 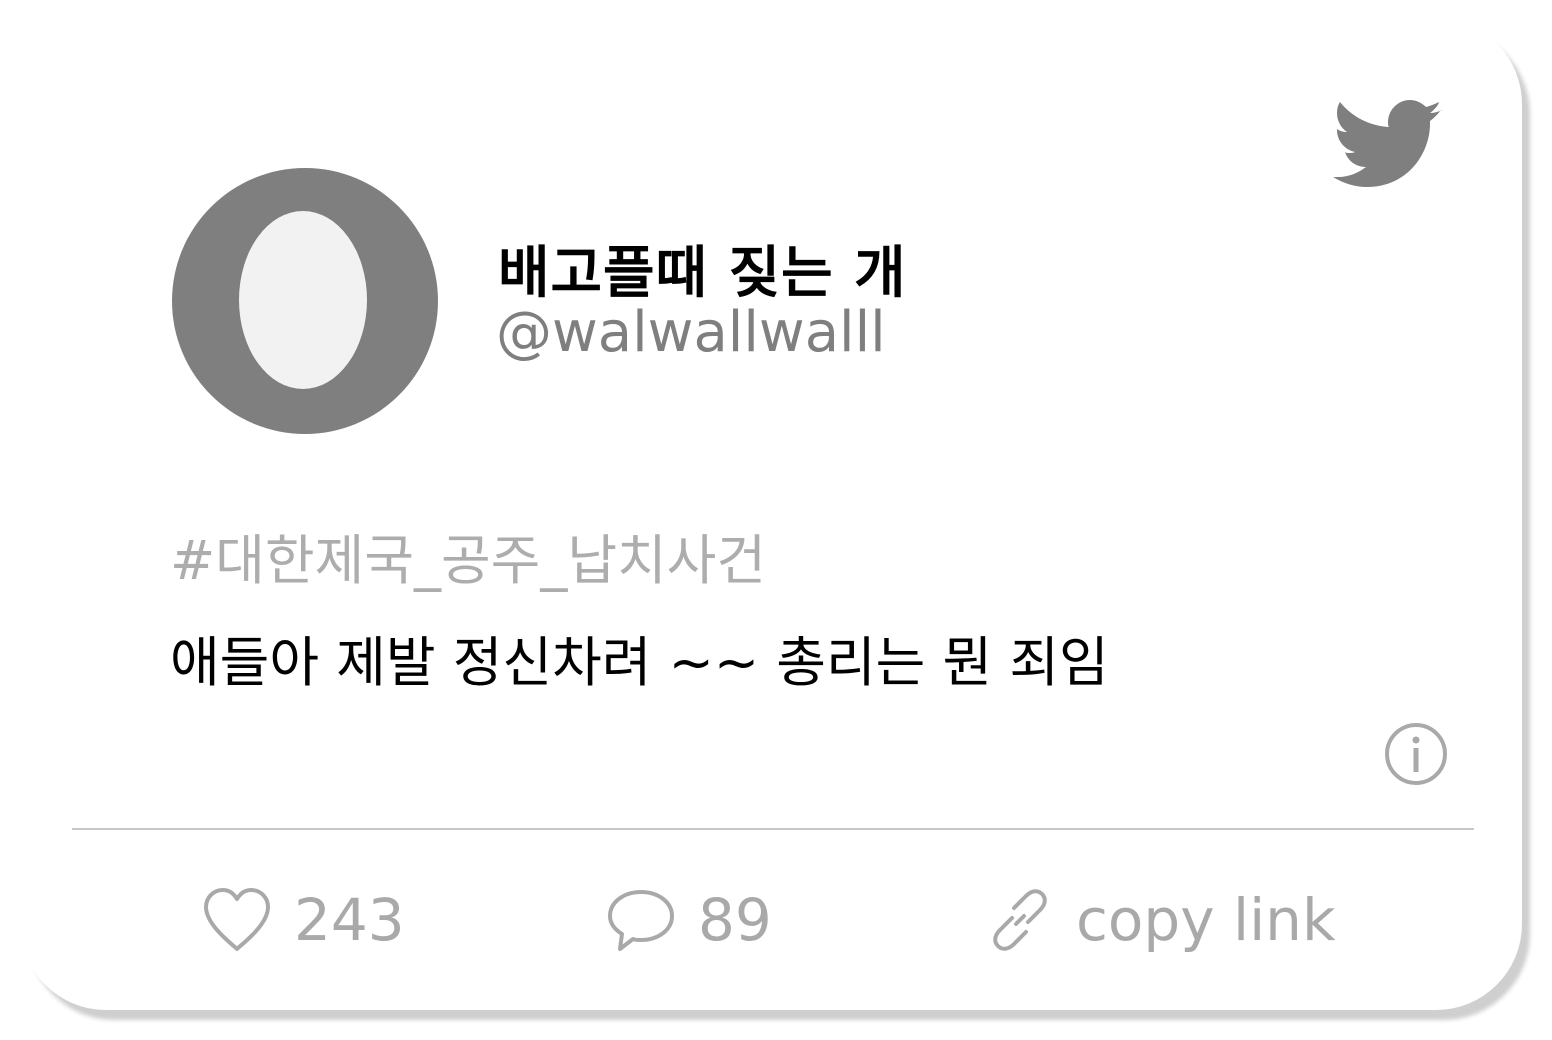 What do you see at coordinates (639, 662) in the screenshot?
I see `tweet-text: 애들아 제발 정신차려 ~~ 총리는 뭔 죄임` at bounding box center [639, 662].